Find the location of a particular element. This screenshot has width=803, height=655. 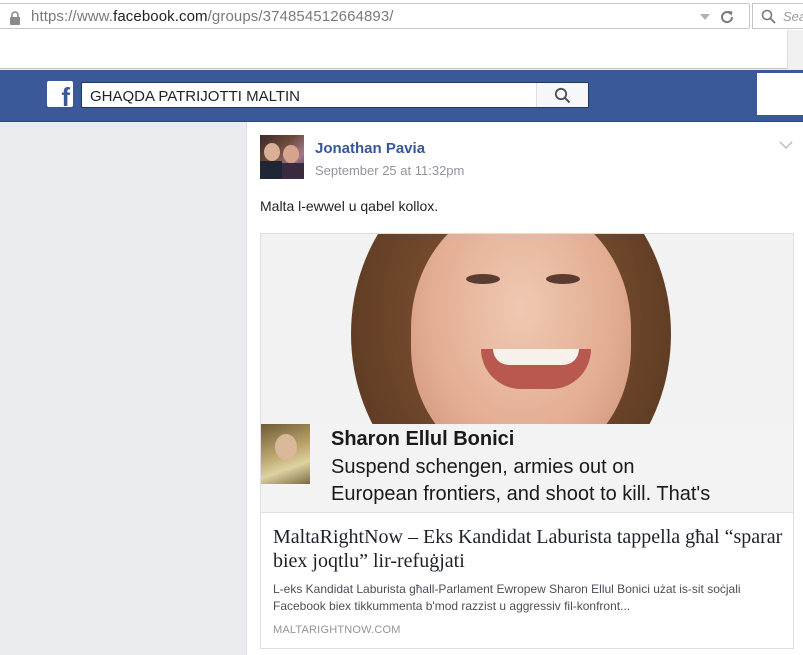

link-domain: MALTARIGHTNOW.COM is located at coordinates (337, 630).